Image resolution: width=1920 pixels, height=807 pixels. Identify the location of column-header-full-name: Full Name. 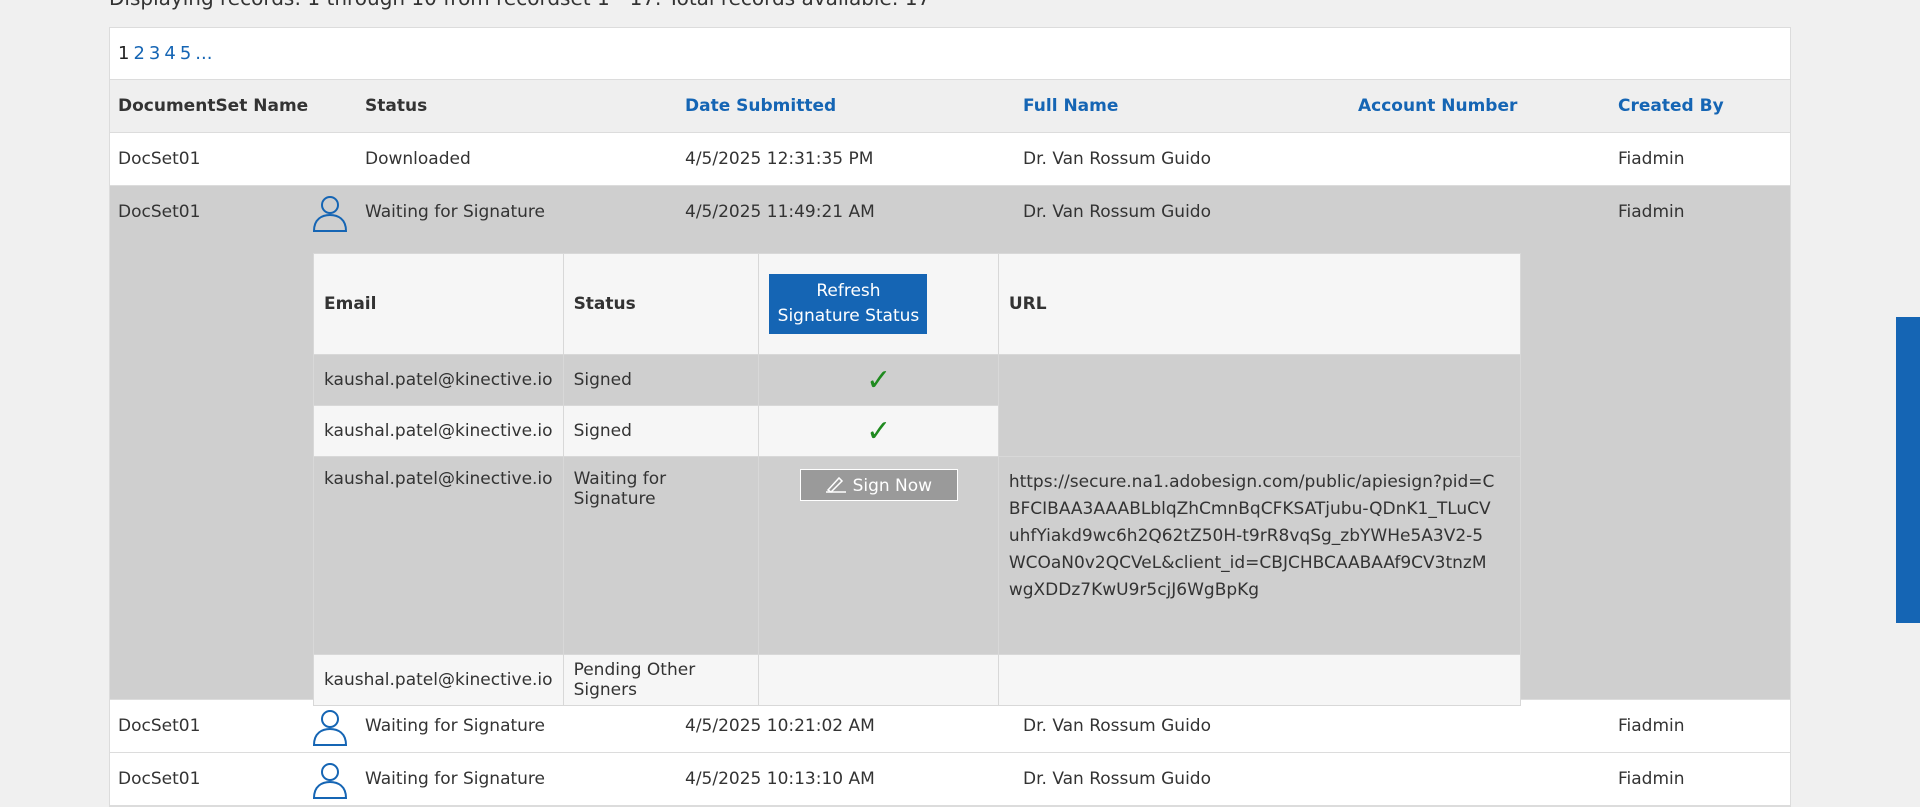
(1070, 106).